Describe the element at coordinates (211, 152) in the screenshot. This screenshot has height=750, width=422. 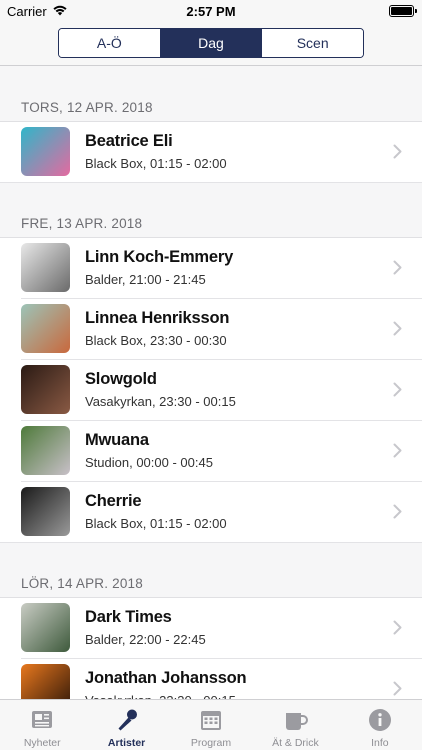
I see `artist-row: Beatrice Eli Black Box, 01:15 - 02:00` at that location.